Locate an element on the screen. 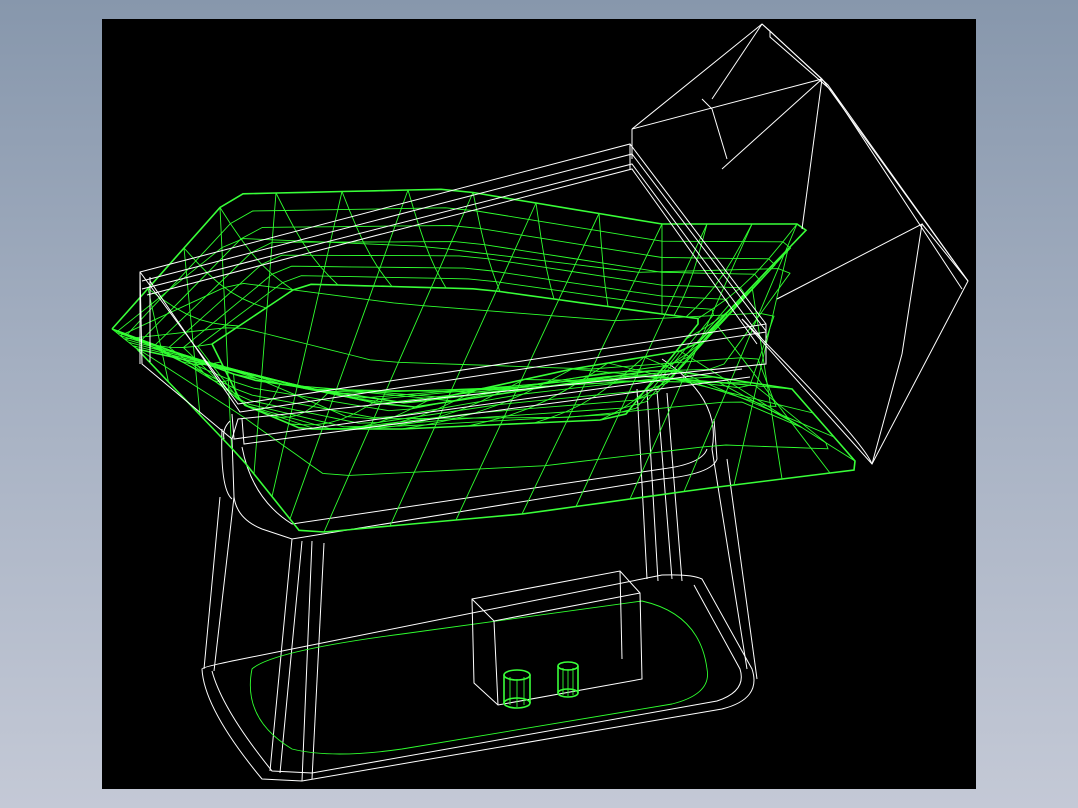 The image size is (1078, 808). base-inner-groove is located at coordinates (478, 677).